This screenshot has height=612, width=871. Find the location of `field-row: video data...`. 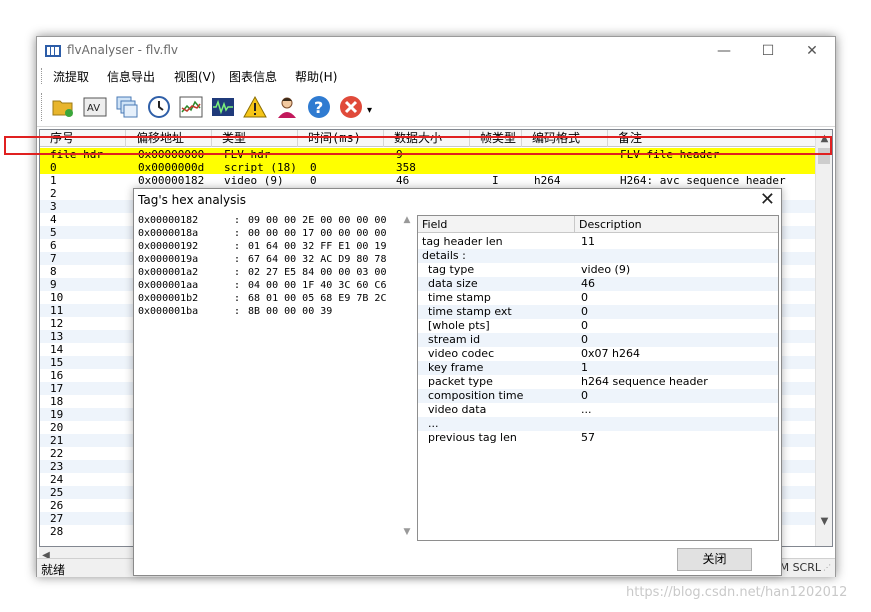

field-row: video data... is located at coordinates (598, 410).